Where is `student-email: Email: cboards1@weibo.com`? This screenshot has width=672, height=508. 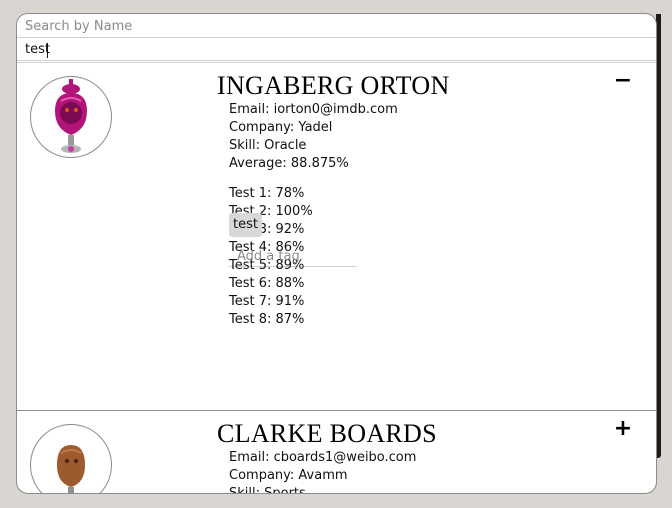
student-email: Email: cboards1@weibo.com is located at coordinates (323, 457).